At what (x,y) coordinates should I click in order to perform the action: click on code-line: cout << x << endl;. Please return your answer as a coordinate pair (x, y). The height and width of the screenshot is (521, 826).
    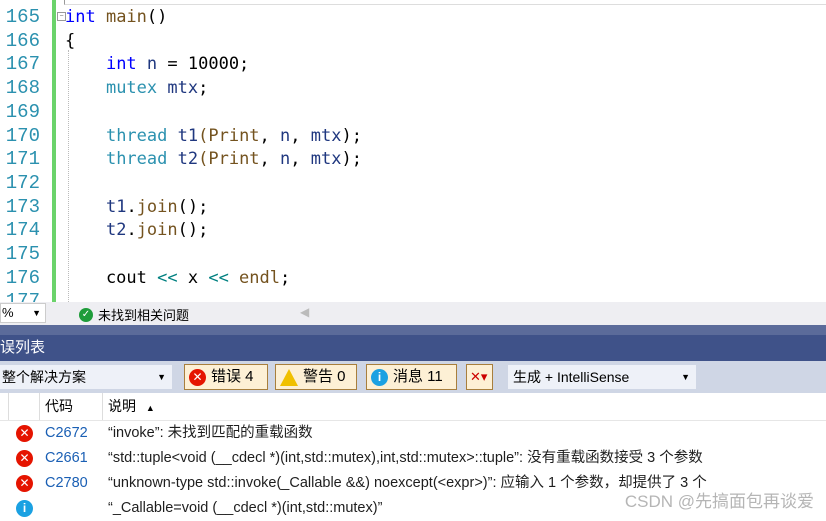
    Looking at the image, I should click on (177, 278).